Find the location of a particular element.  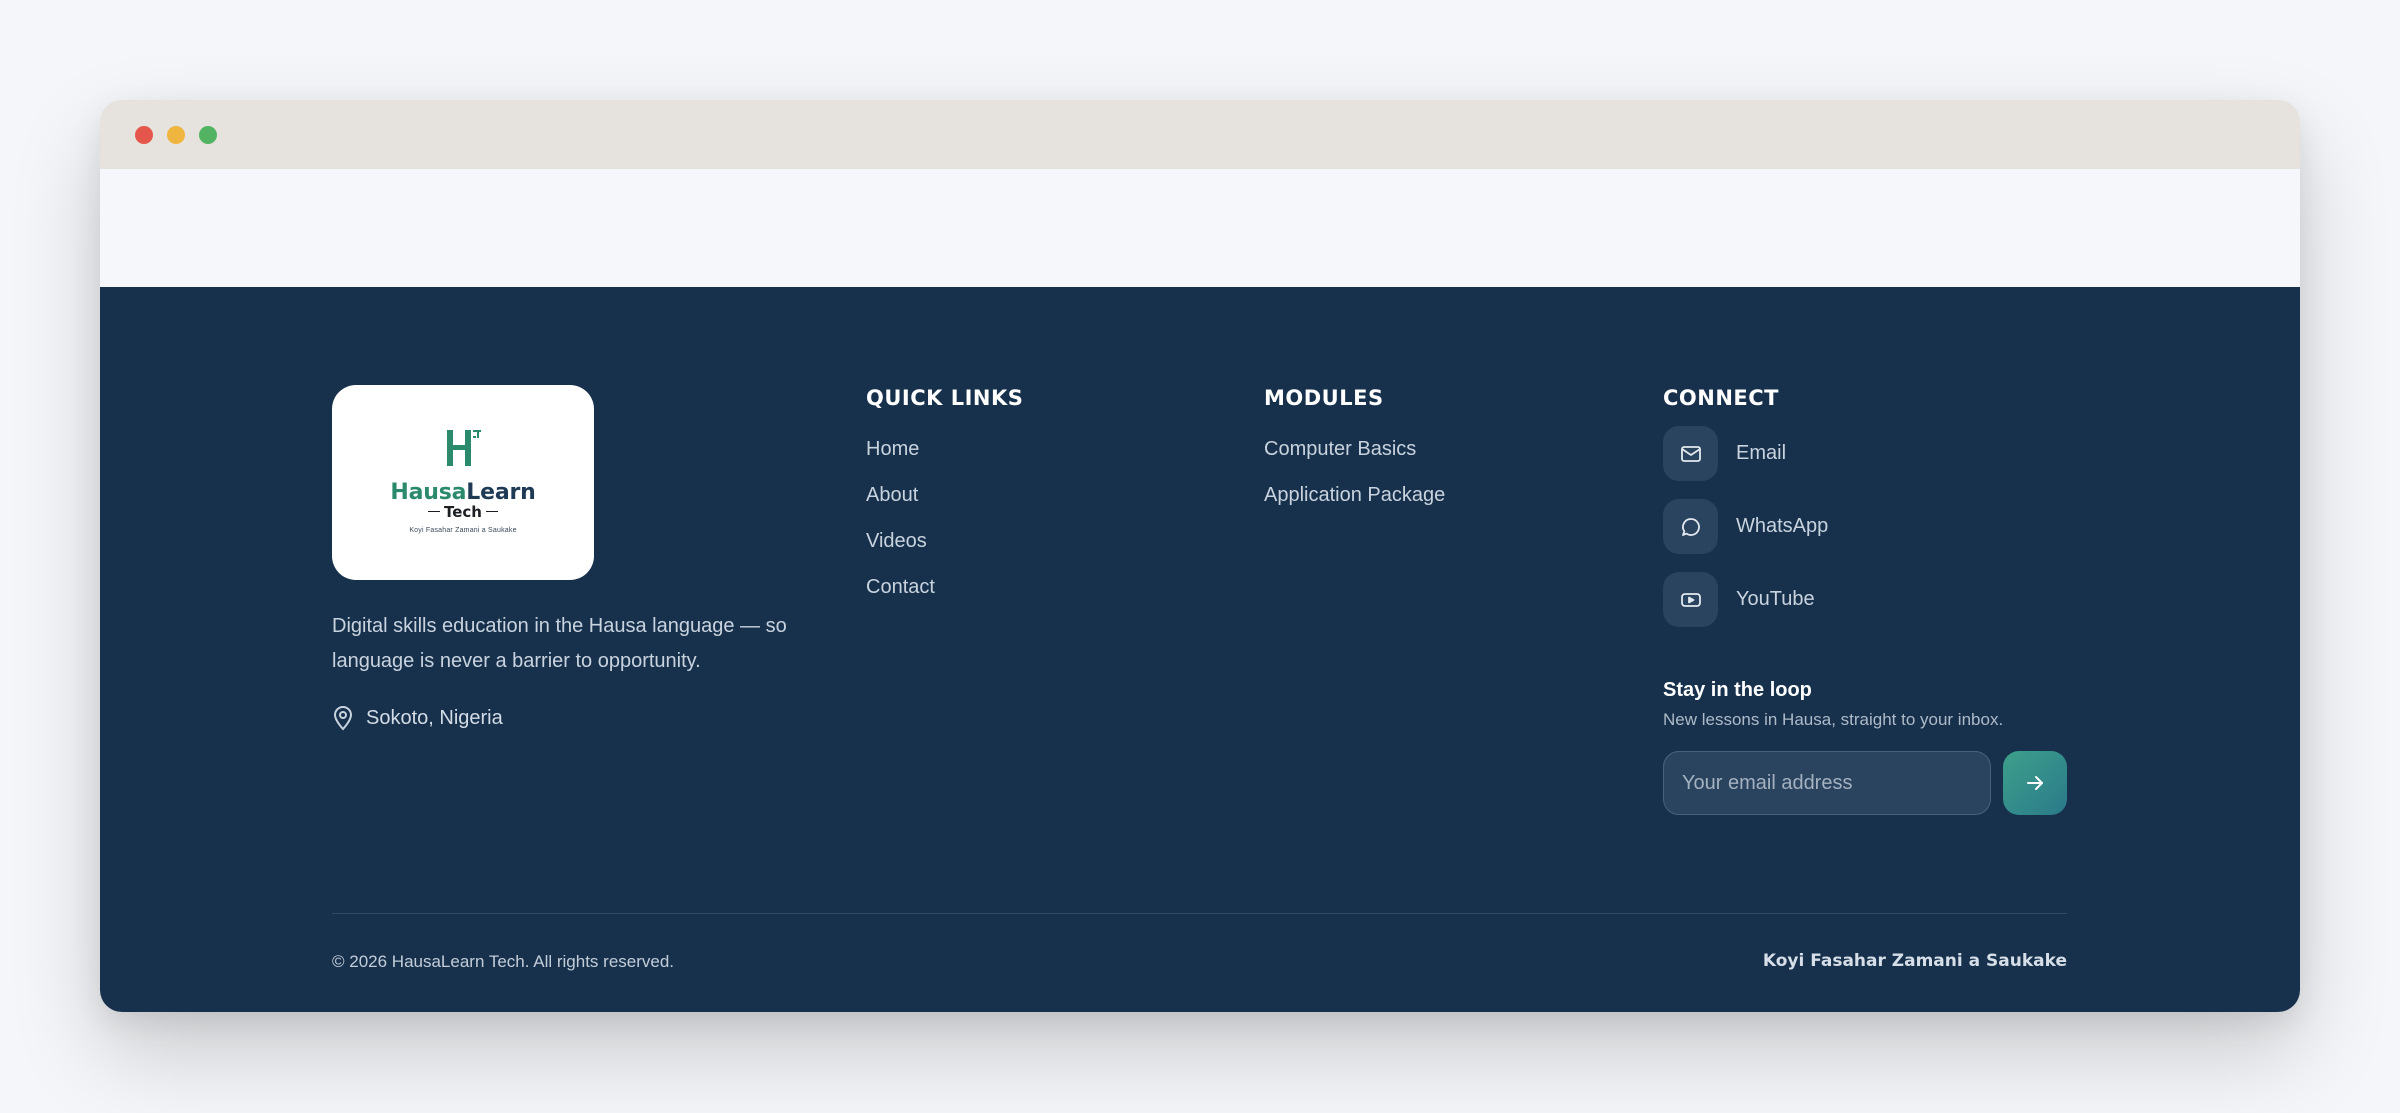

footer-divider is located at coordinates (1199, 913).